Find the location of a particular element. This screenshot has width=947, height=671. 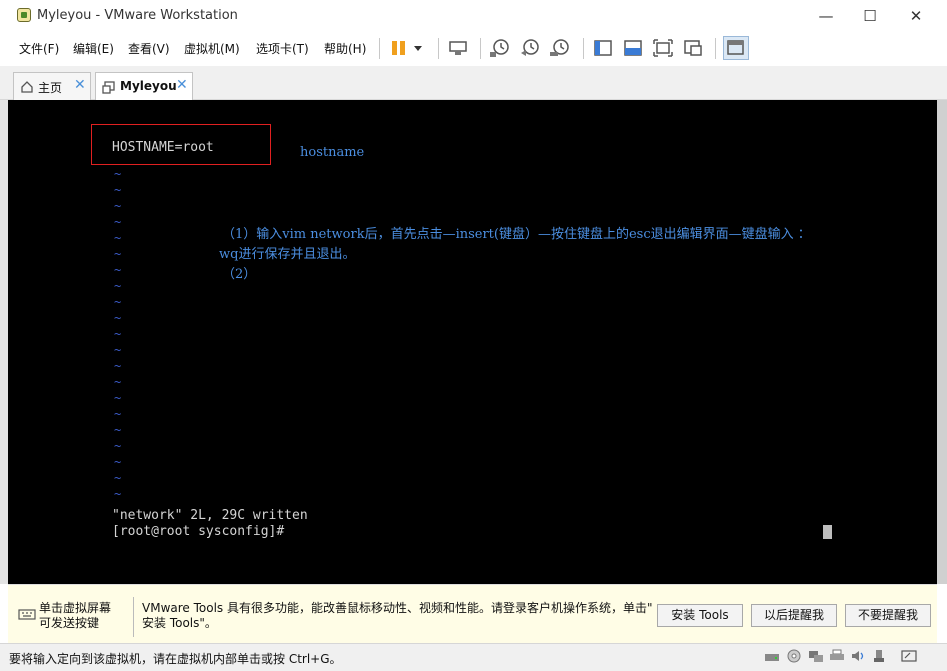

tools-message-line2: 安装 Tools"。 is located at coordinates (179, 623).